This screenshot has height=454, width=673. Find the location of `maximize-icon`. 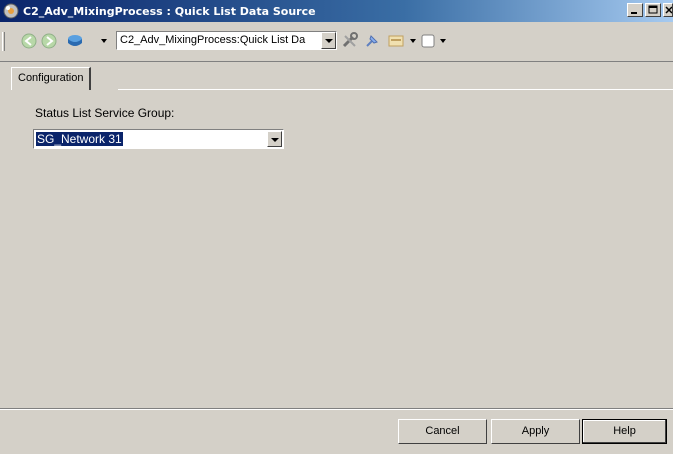

maximize-icon is located at coordinates (653, 9).